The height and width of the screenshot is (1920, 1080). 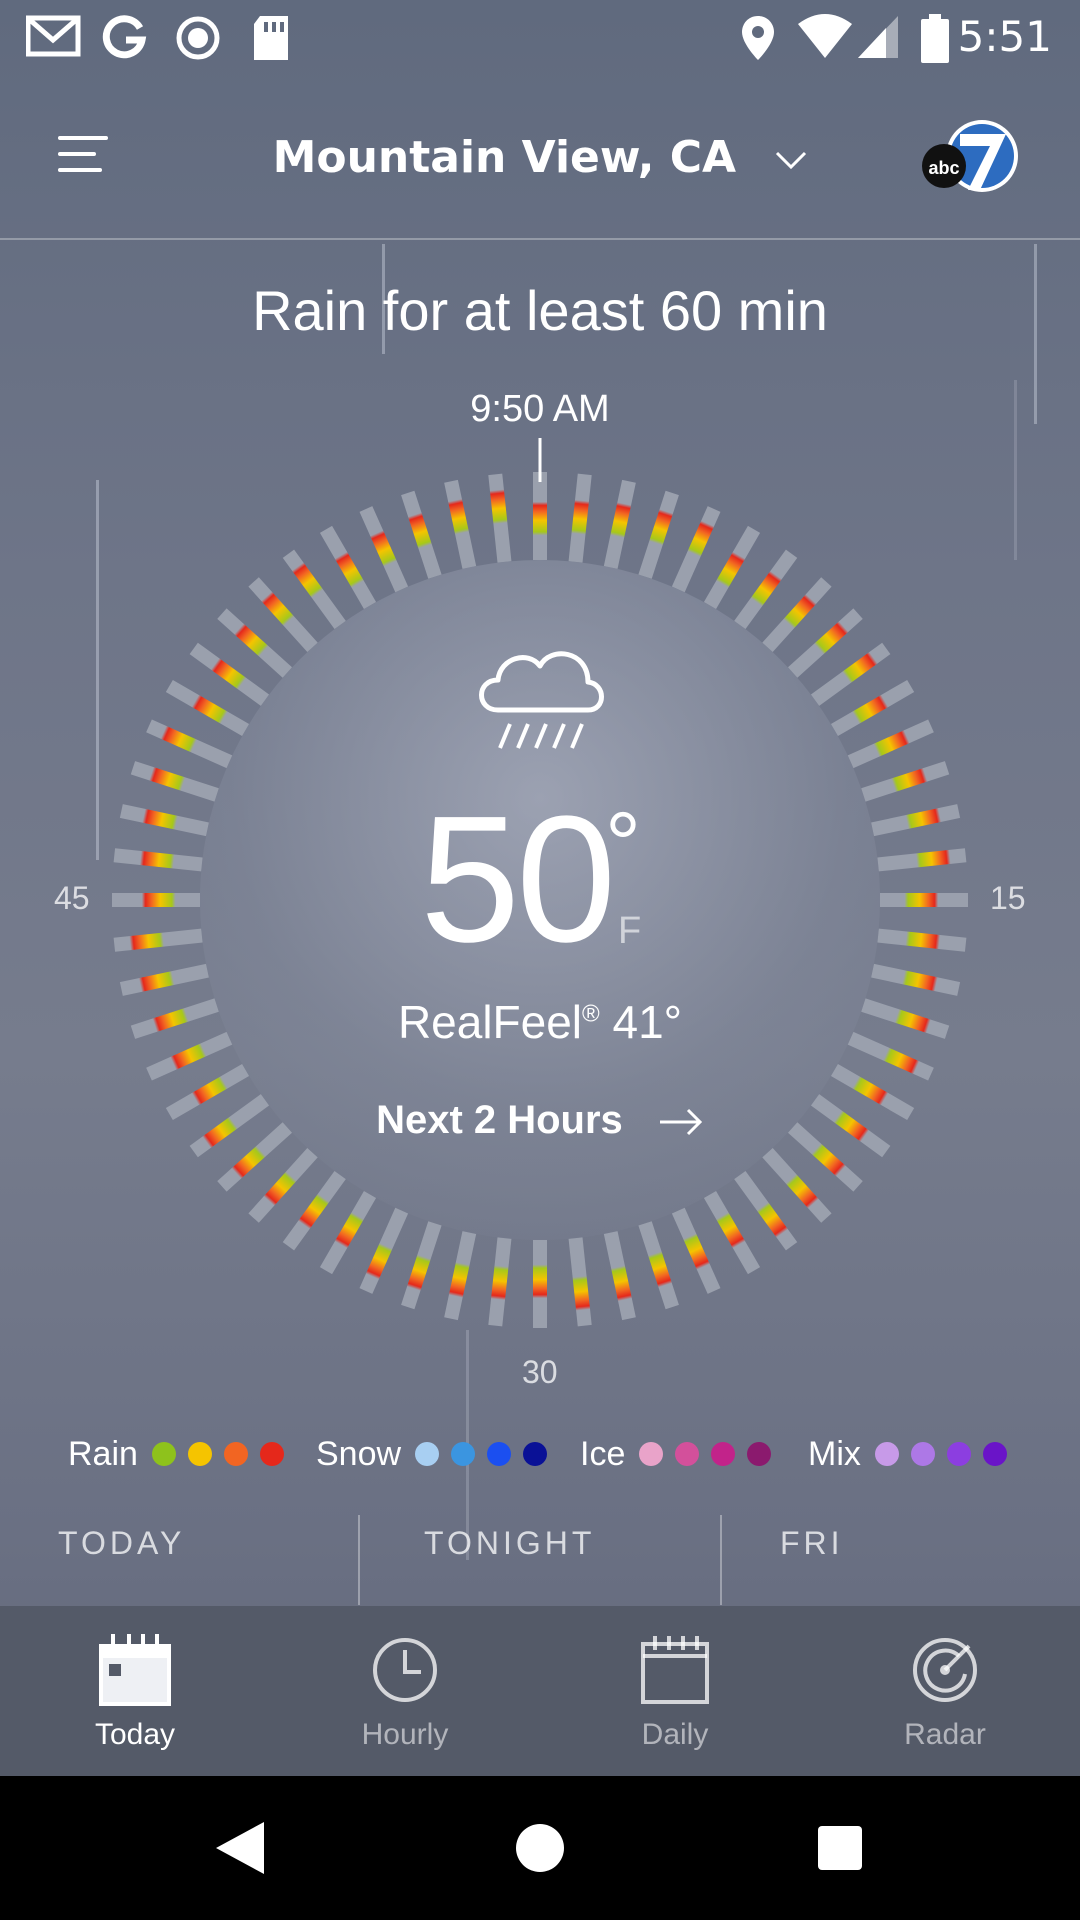 What do you see at coordinates (834, 1453) in the screenshot?
I see `legend-label: Mix` at bounding box center [834, 1453].